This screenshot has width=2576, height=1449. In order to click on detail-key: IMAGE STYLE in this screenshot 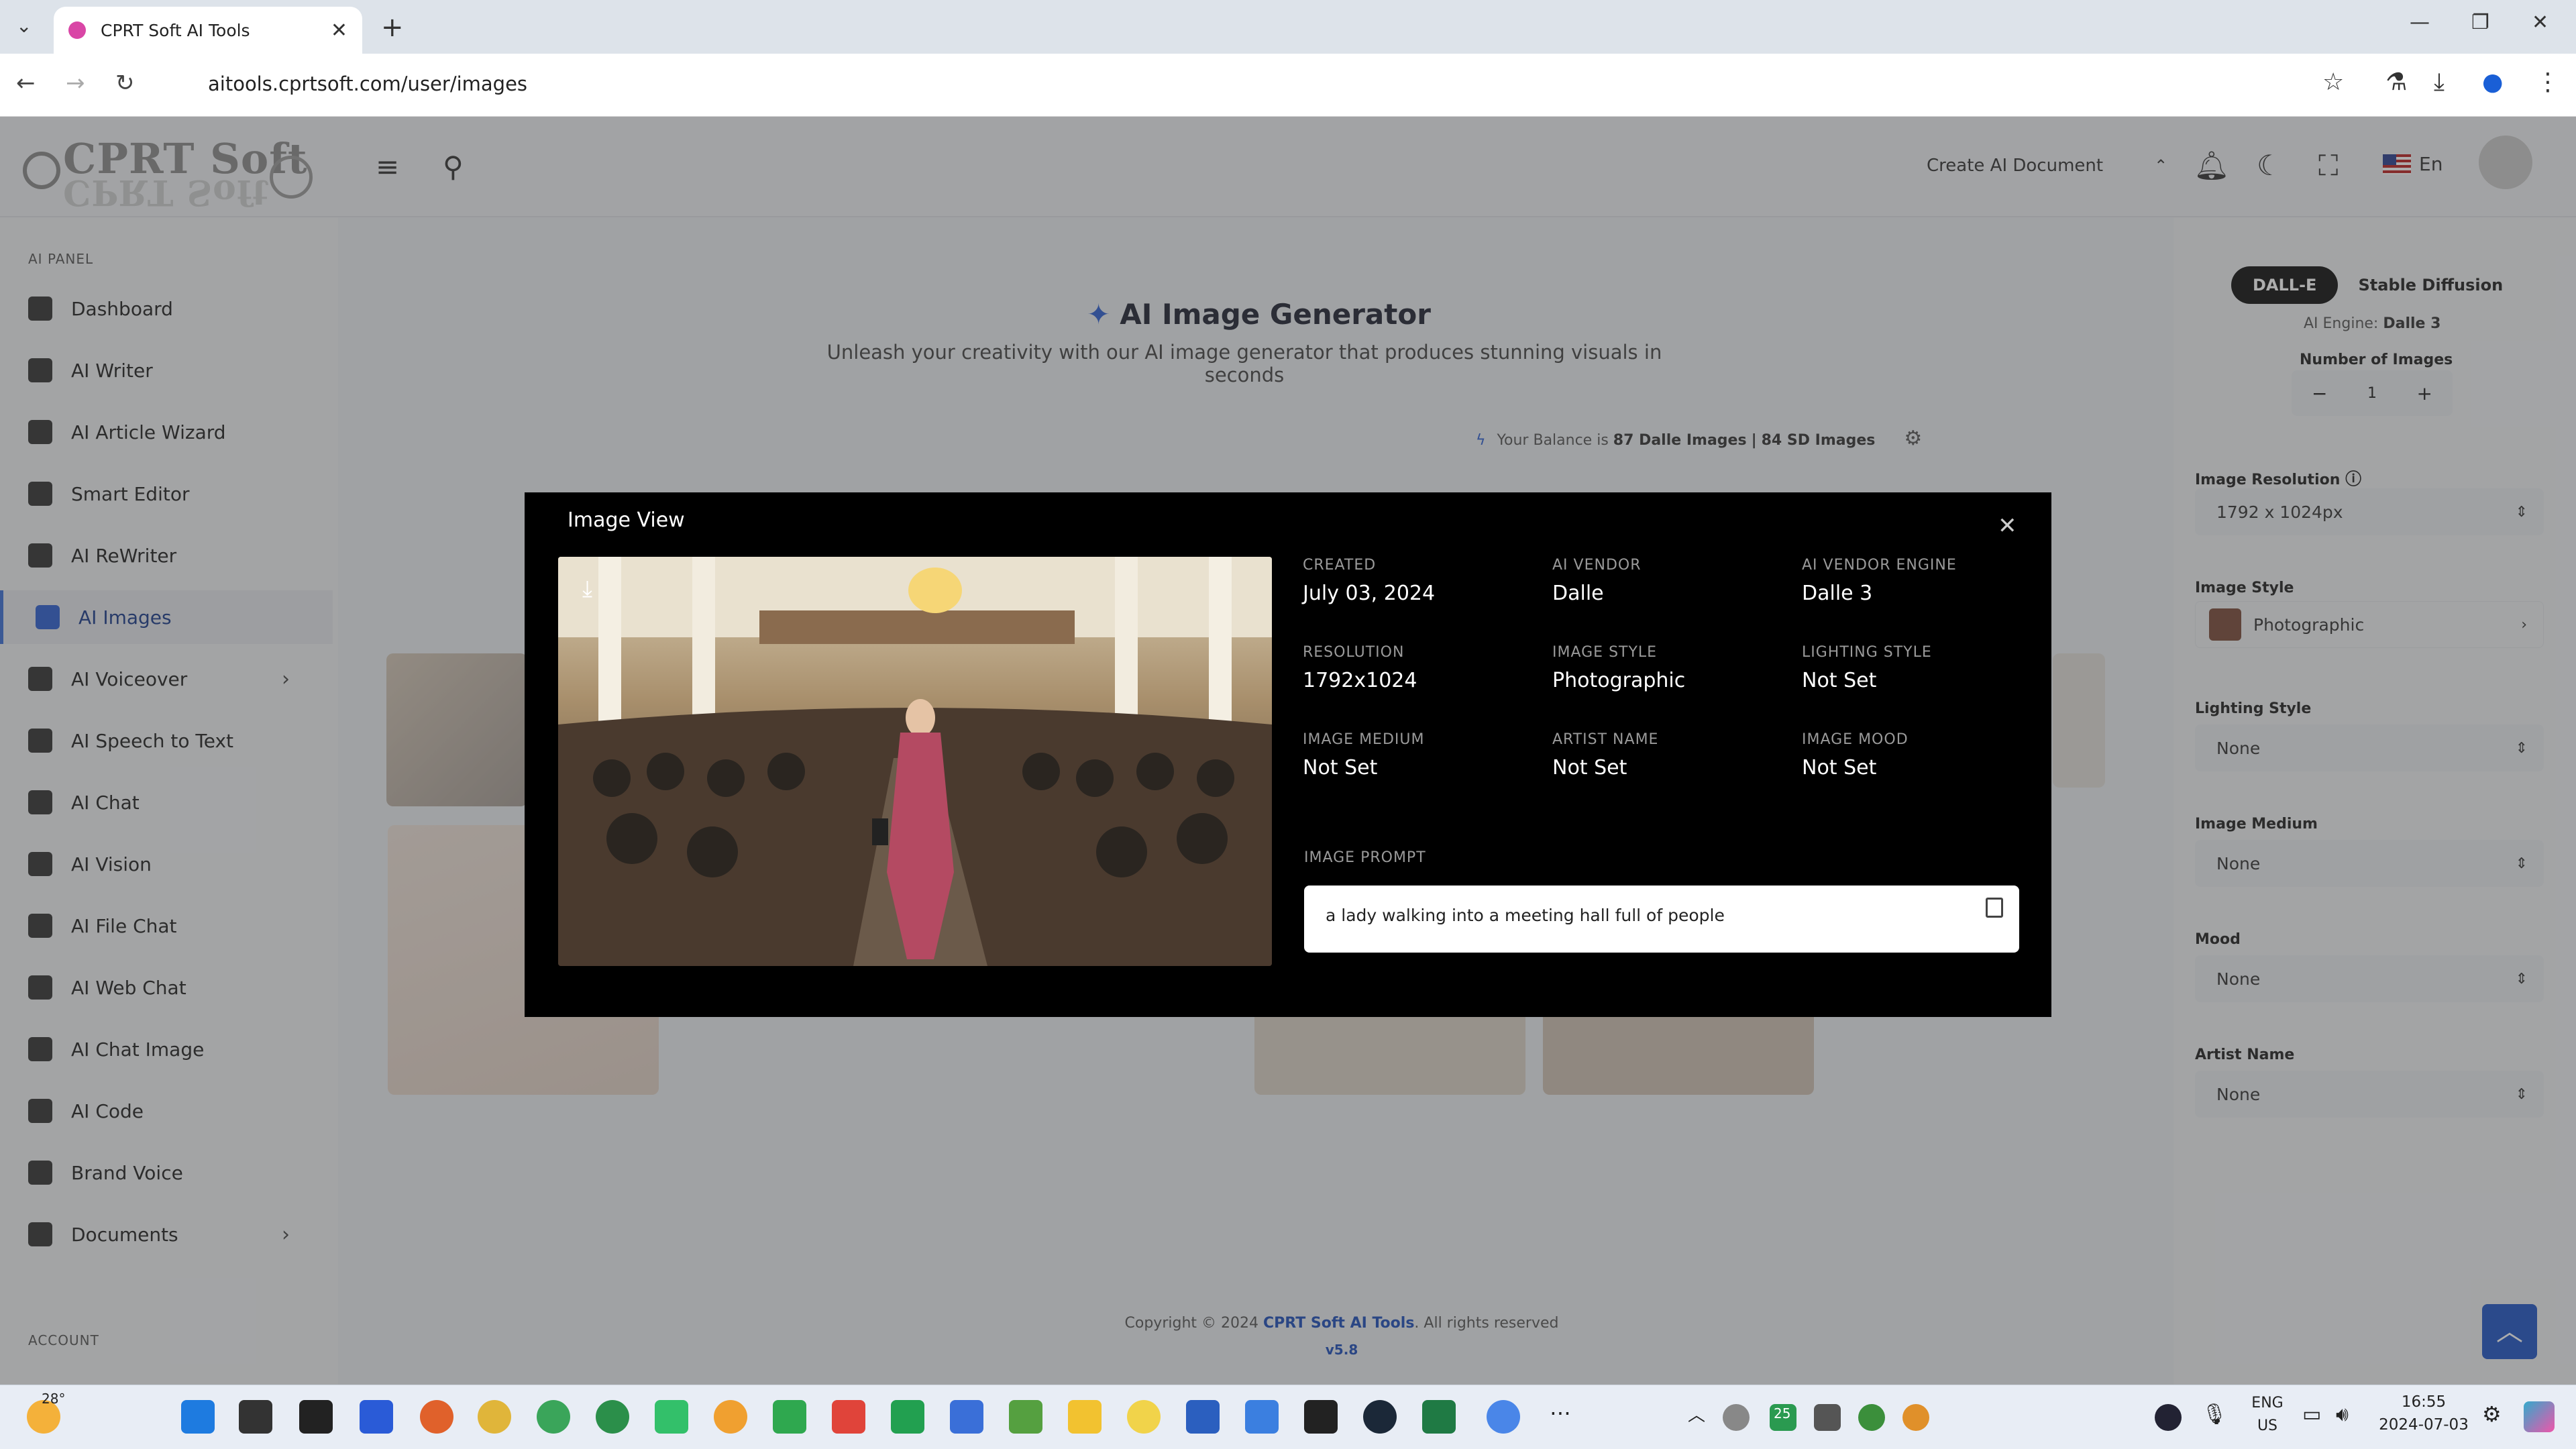, I will do `click(1605, 652)`.